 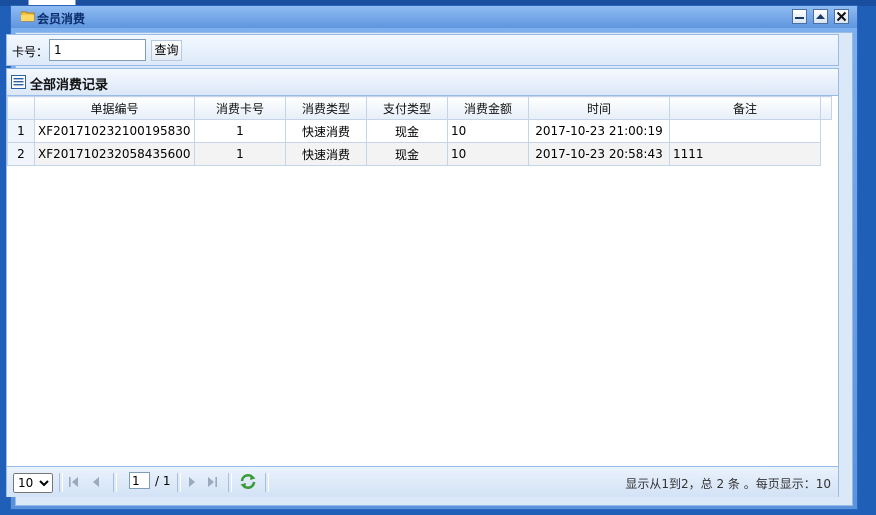 I want to click on title-bar: 会员消费, so click(x=434, y=17).